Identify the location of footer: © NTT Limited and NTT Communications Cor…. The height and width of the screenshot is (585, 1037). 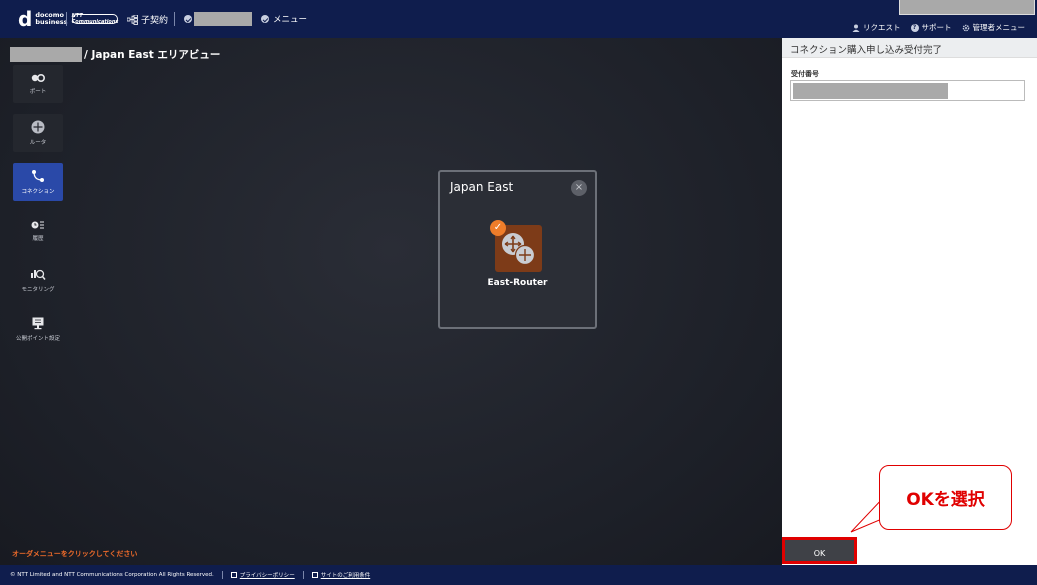
(518, 575).